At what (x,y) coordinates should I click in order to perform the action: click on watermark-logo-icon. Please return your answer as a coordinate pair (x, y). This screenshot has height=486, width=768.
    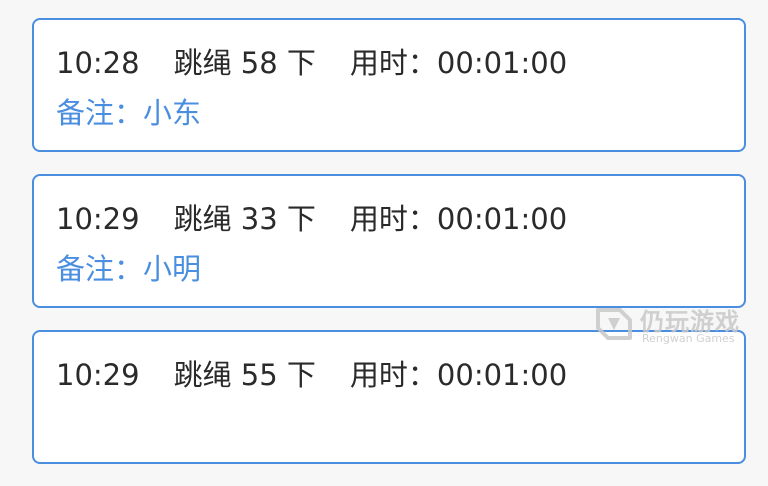
    Looking at the image, I should click on (614, 324).